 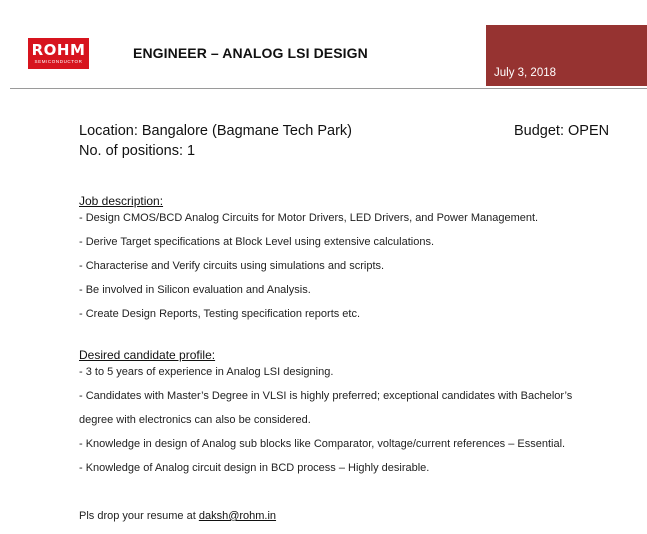 What do you see at coordinates (328, 88) in the screenshot?
I see `header-divider` at bounding box center [328, 88].